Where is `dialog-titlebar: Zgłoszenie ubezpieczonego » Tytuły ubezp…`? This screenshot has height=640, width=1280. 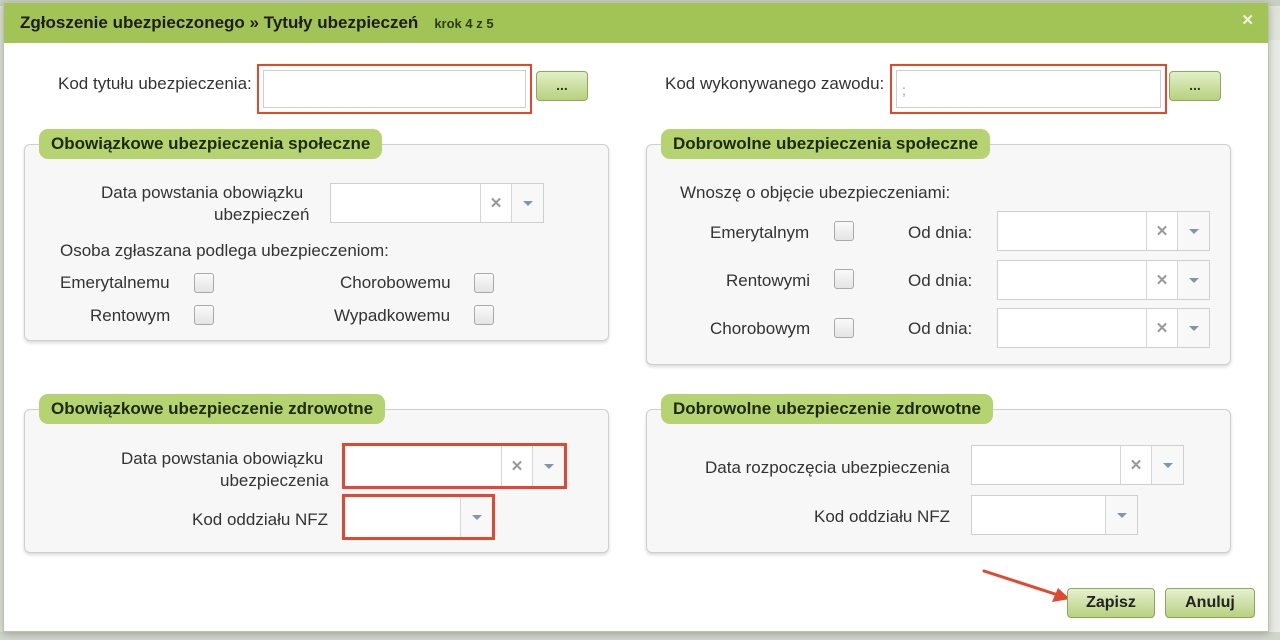
dialog-titlebar: Zgłoszenie ubezpieczonego » Tytuły ubezp… is located at coordinates (636, 23).